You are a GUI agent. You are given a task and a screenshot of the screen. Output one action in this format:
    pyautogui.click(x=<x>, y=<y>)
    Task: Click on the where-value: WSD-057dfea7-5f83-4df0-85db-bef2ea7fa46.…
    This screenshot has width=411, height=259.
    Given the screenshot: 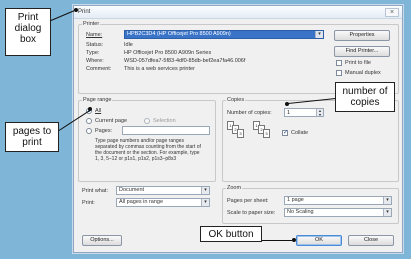 What is the action you would take?
    pyautogui.click(x=185, y=61)
    